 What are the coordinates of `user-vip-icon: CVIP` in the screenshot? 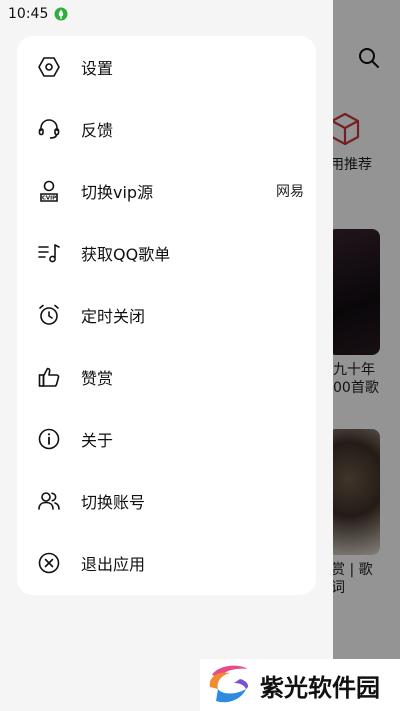 It's located at (49, 191).